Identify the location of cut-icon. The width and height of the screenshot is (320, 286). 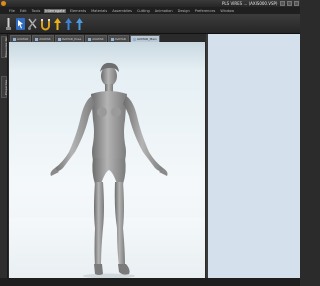
(32, 24).